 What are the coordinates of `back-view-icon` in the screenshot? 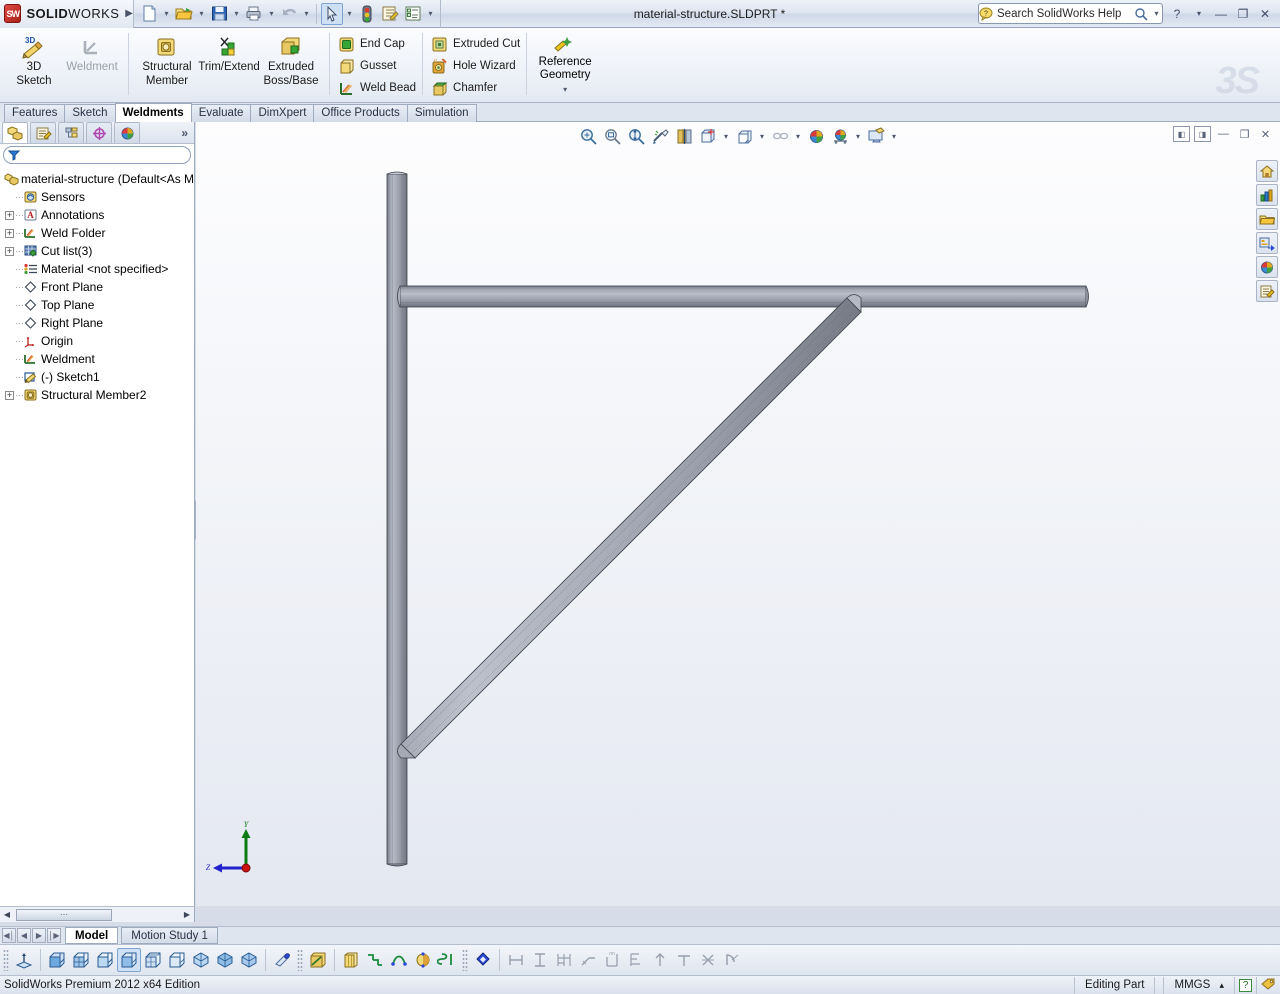 It's located at (81, 960).